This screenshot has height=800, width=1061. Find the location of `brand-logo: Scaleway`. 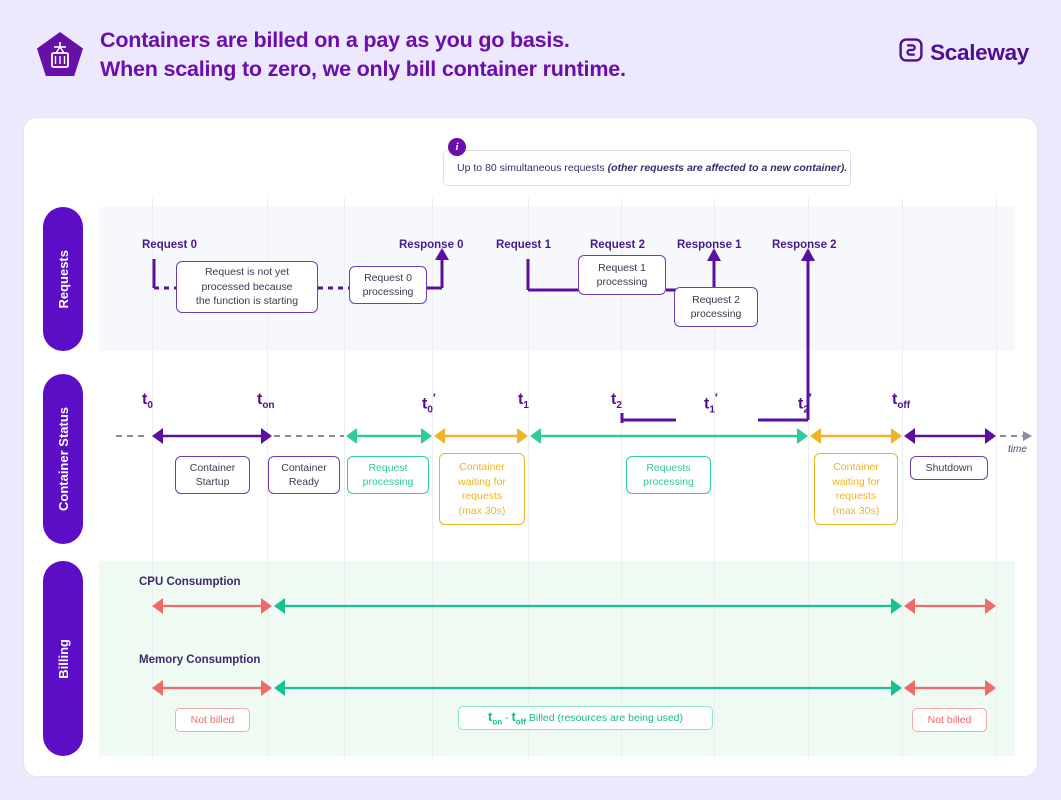

brand-logo: Scaleway is located at coordinates (964, 52).